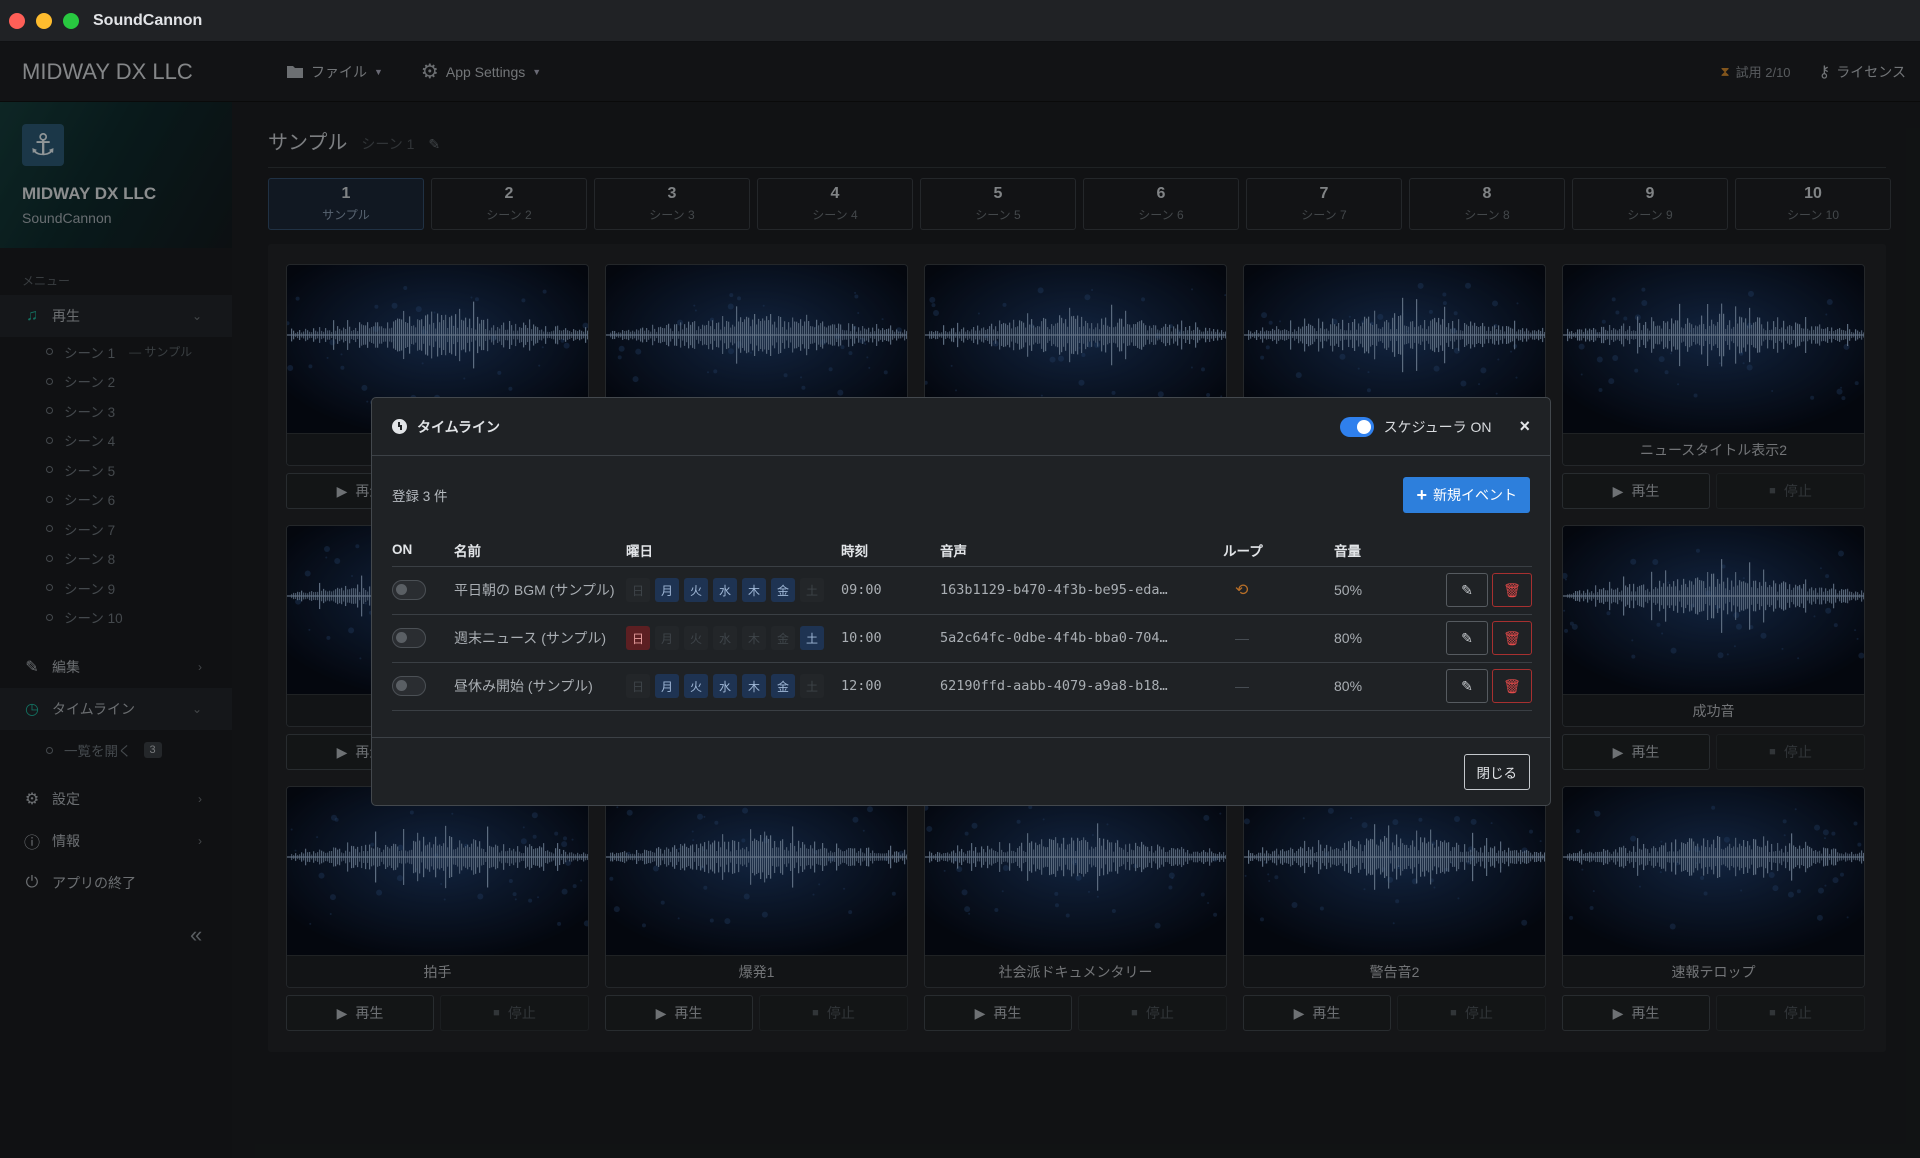  Describe the element at coordinates (961, 495) in the screenshot. I see `modal-toolbar: 登録 3 件 + 新規イベント` at that location.